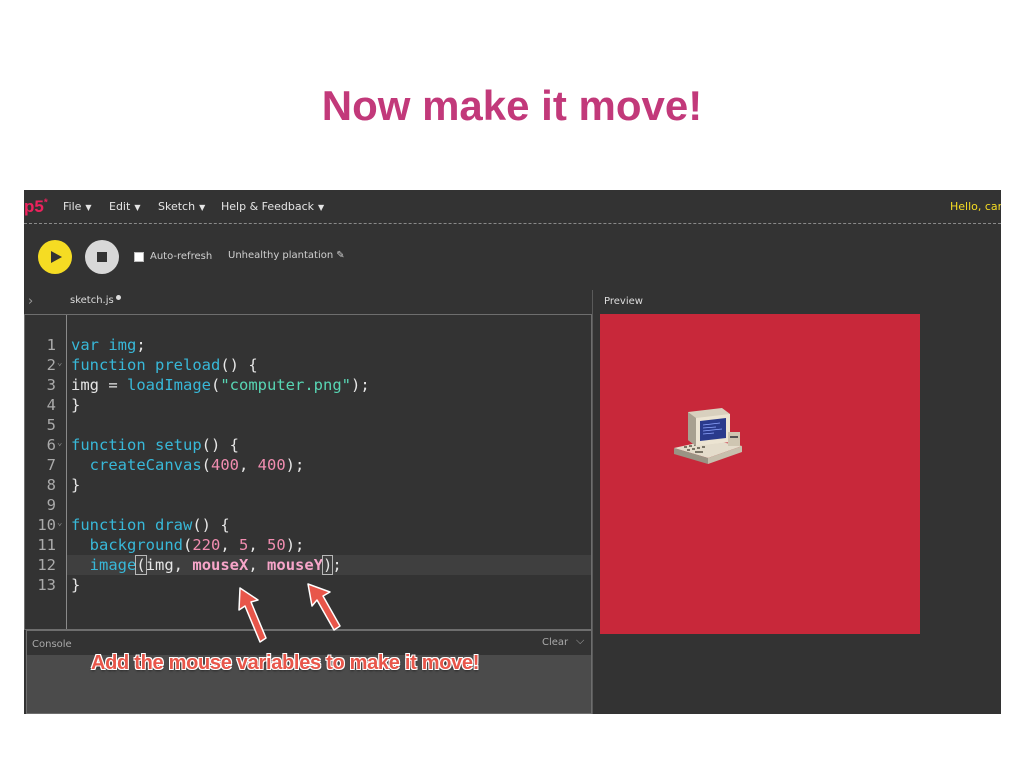 The width and height of the screenshot is (1024, 768). What do you see at coordinates (580, 641) in the screenshot?
I see `chevron-down-icon: ⌵` at bounding box center [580, 641].